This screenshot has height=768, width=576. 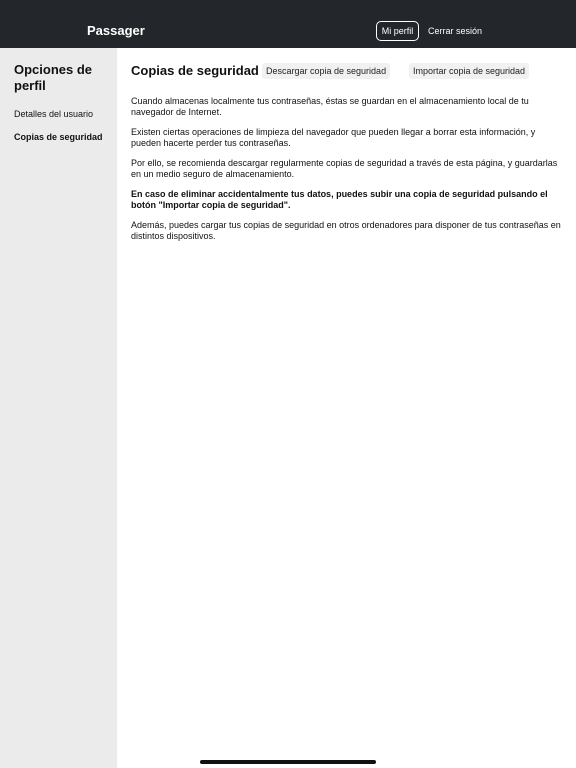 What do you see at coordinates (195, 70) in the screenshot?
I see `page-title: Copias de seguridad` at bounding box center [195, 70].